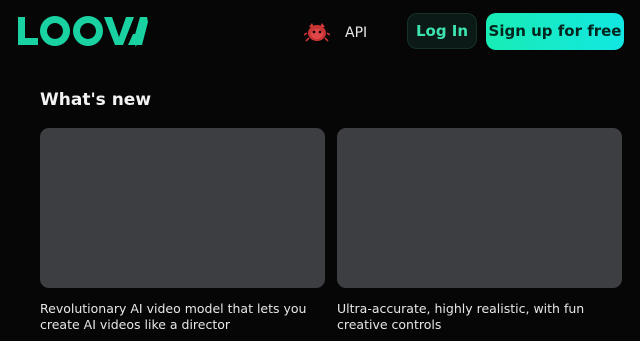  I want to click on bug-mascot-icon, so click(317, 32).